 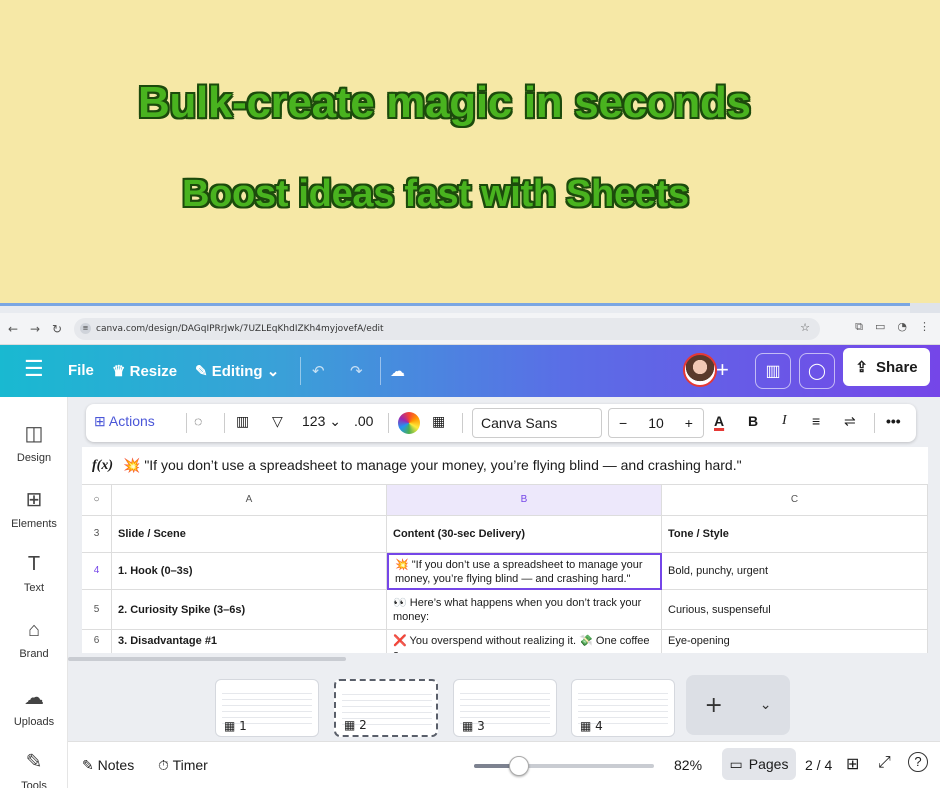 What do you see at coordinates (805, 327) in the screenshot?
I see `bookmark-icon: ☆` at bounding box center [805, 327].